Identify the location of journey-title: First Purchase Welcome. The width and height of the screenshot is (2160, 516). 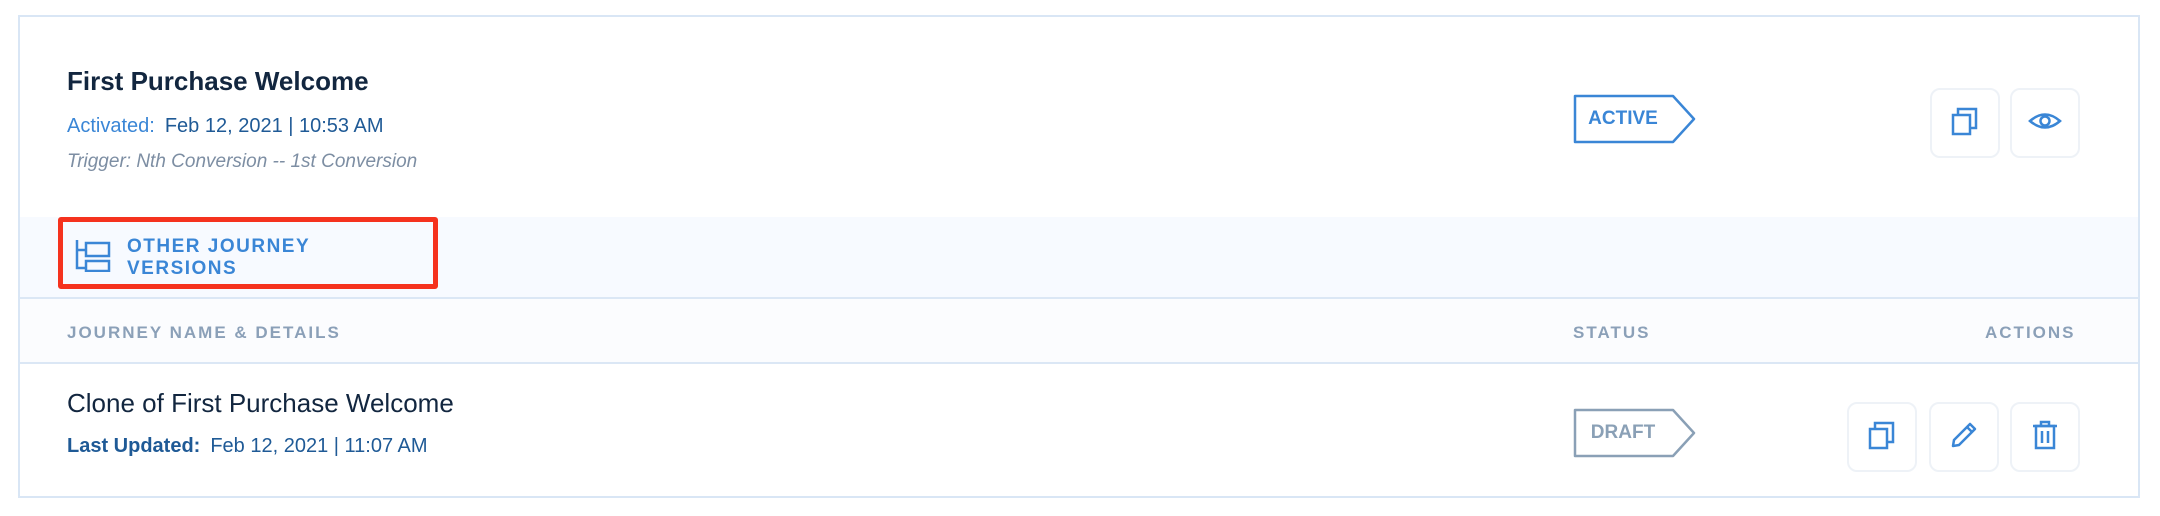
(218, 81).